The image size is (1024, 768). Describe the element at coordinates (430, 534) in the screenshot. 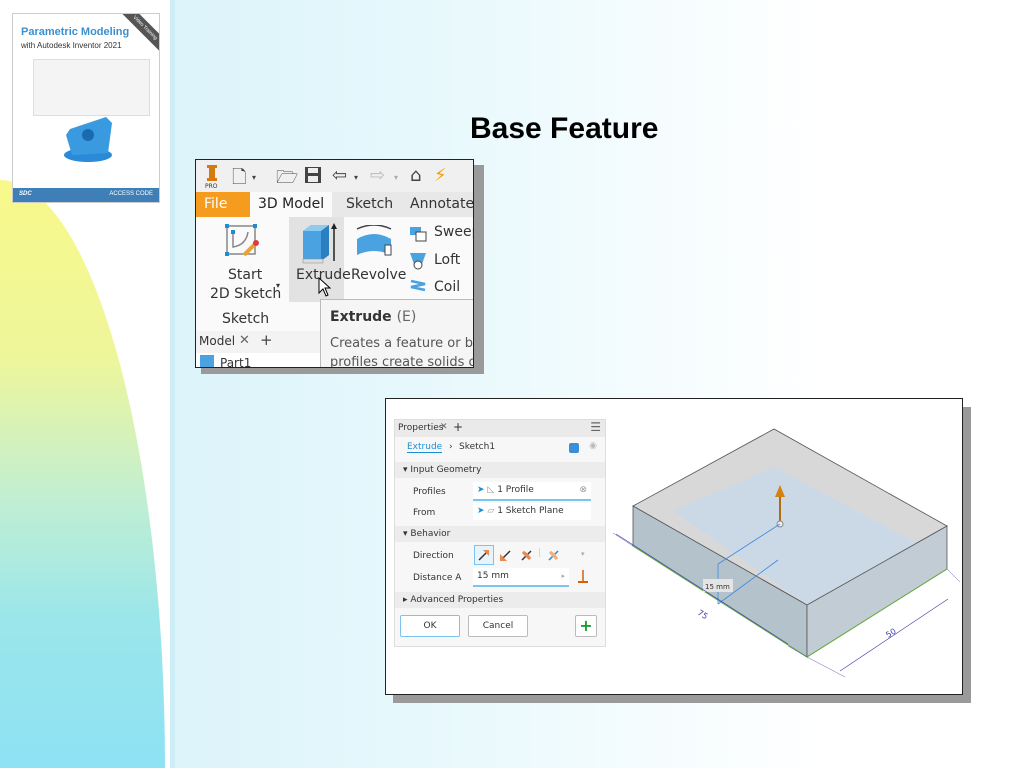

I see `section-label: Behavior` at that location.